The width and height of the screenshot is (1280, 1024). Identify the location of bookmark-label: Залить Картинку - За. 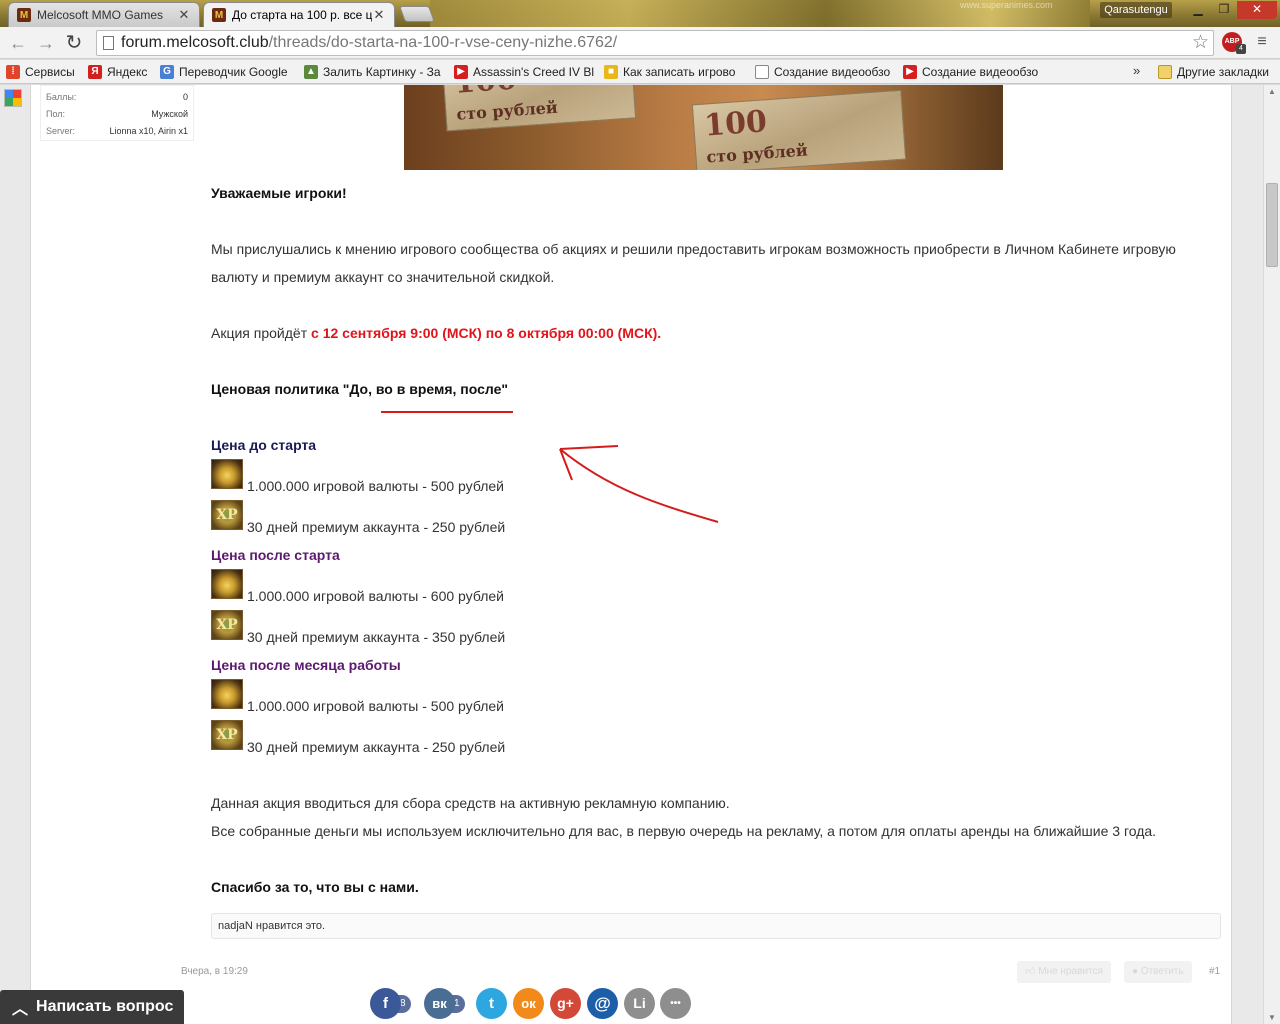
(382, 72).